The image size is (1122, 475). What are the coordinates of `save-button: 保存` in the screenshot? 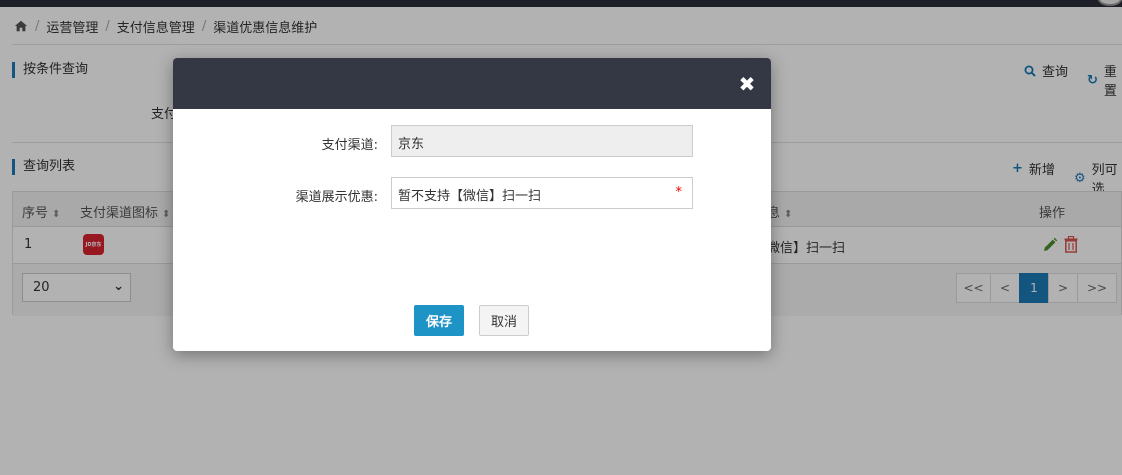 It's located at (439, 320).